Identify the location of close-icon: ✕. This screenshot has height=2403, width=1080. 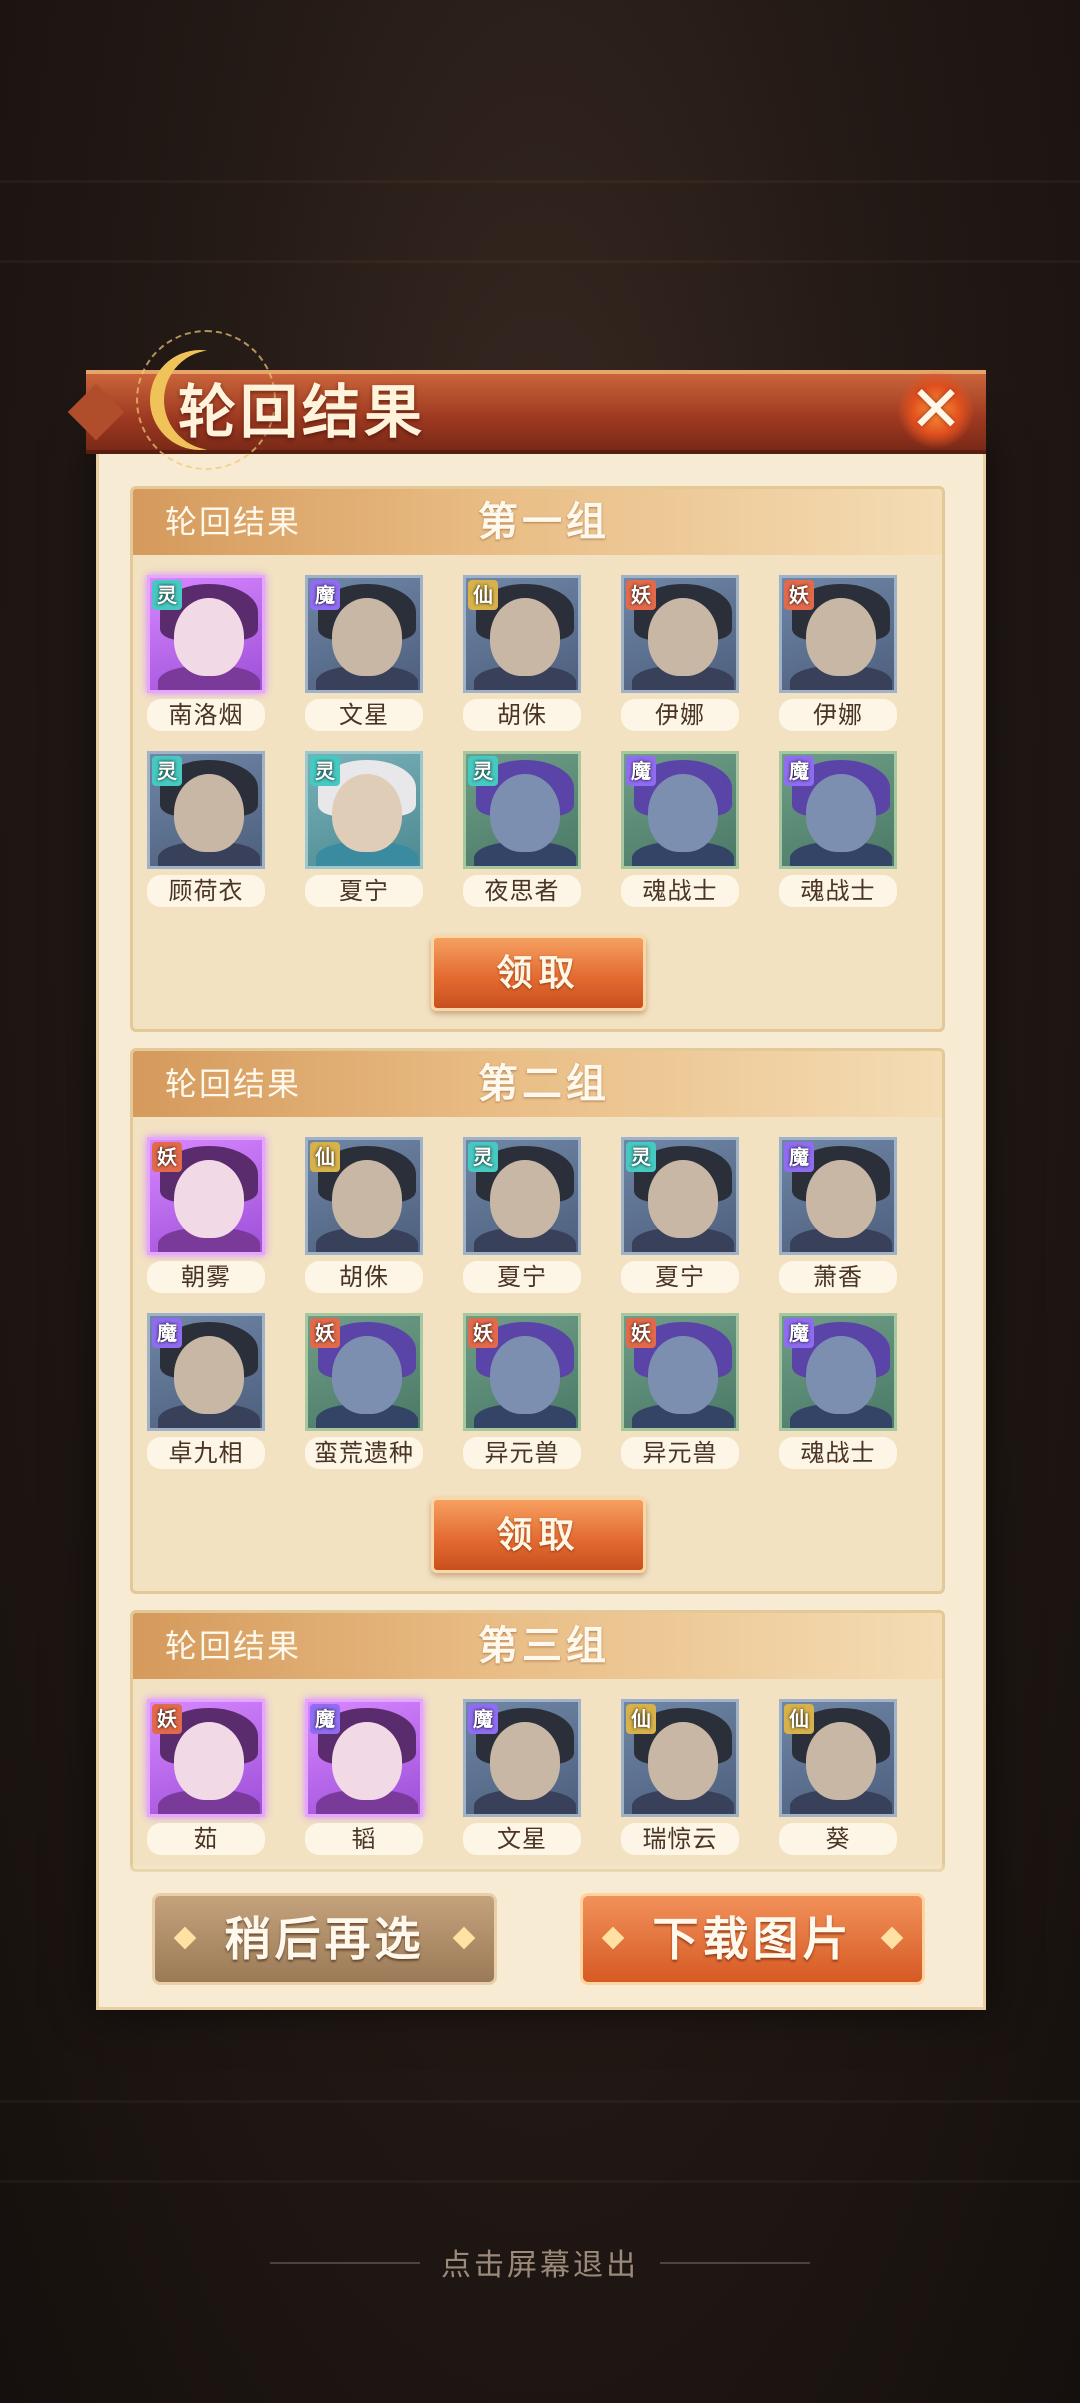
(936, 410).